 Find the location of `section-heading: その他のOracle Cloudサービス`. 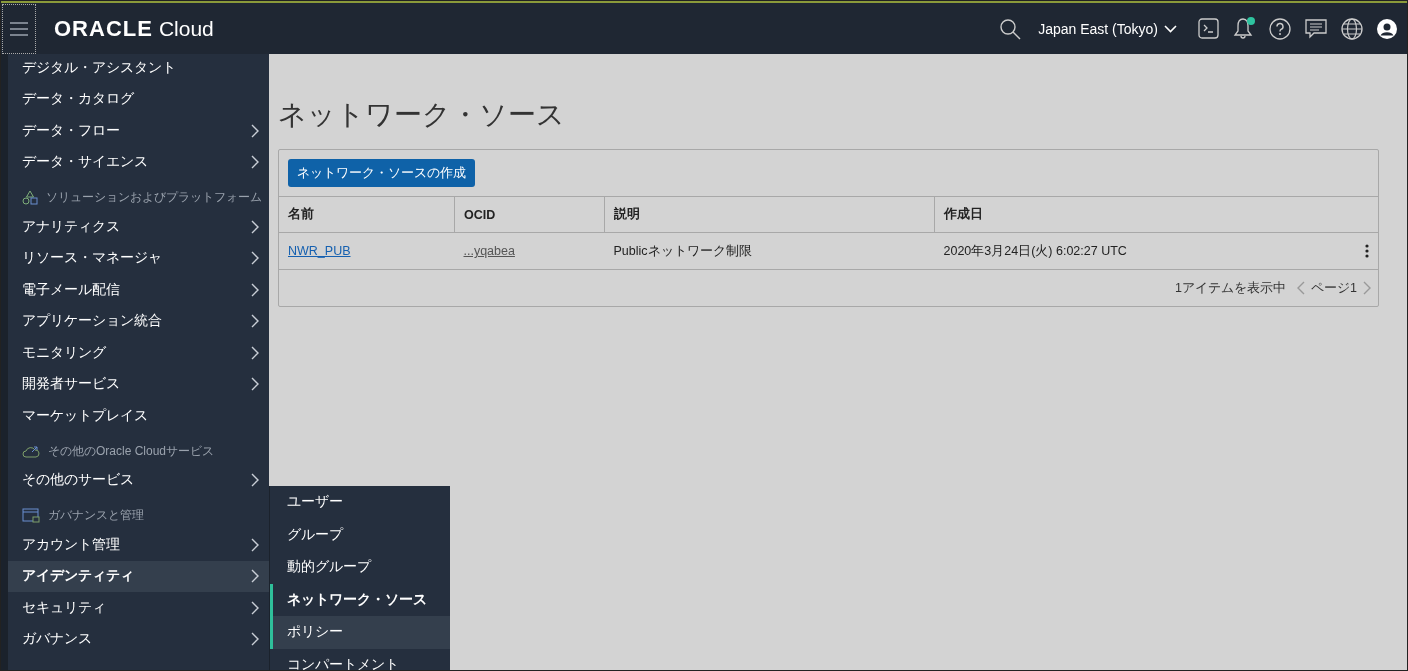

section-heading: その他のOracle Cloudサービス is located at coordinates (131, 451).